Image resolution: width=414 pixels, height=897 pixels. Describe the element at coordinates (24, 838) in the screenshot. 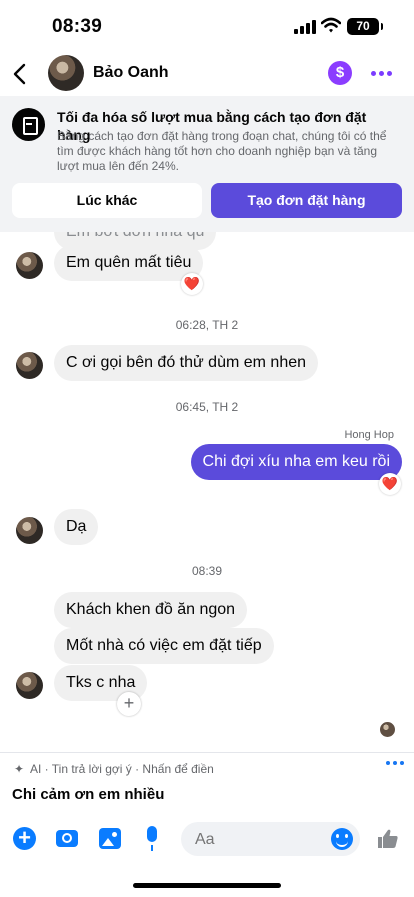

I see `plus-icon: +` at that location.